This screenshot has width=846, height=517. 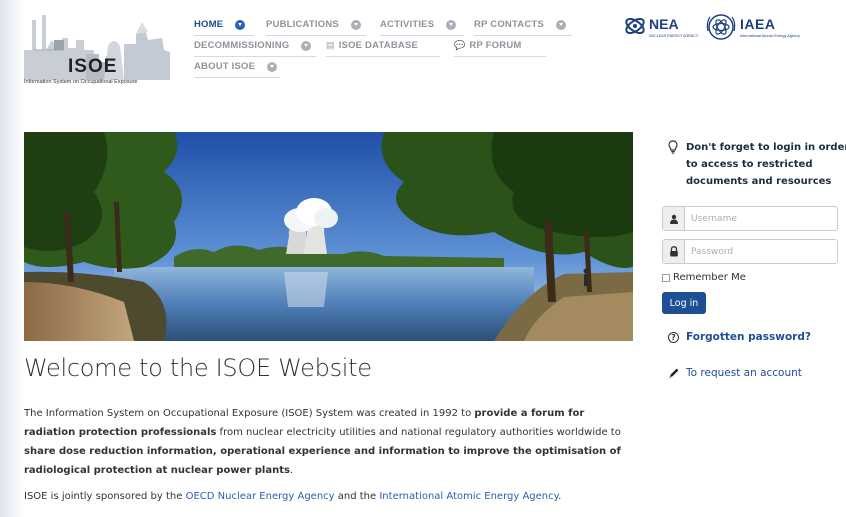 What do you see at coordinates (407, 24) in the screenshot?
I see `nav-activities-label: ACTIVITIES` at bounding box center [407, 24].